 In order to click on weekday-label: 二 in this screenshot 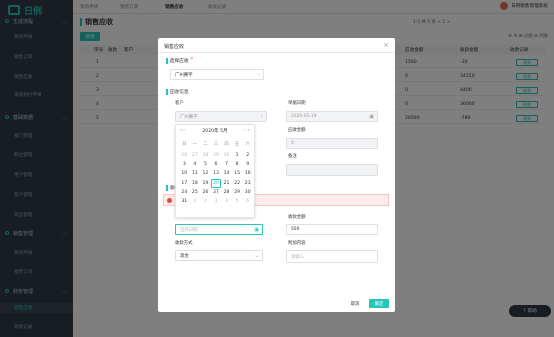, I will do `click(205, 144)`.